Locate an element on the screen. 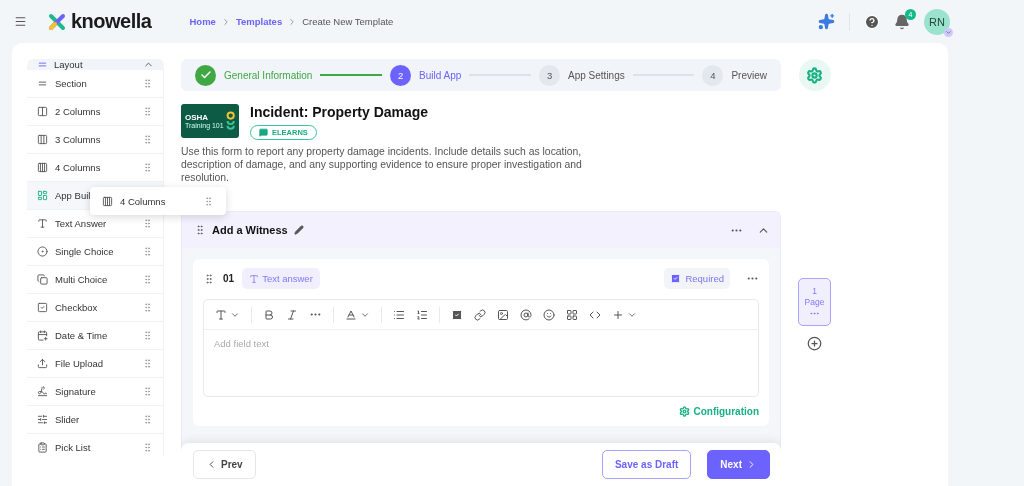 This screenshot has width=1024, height=486. question-number: 01 is located at coordinates (229, 278).